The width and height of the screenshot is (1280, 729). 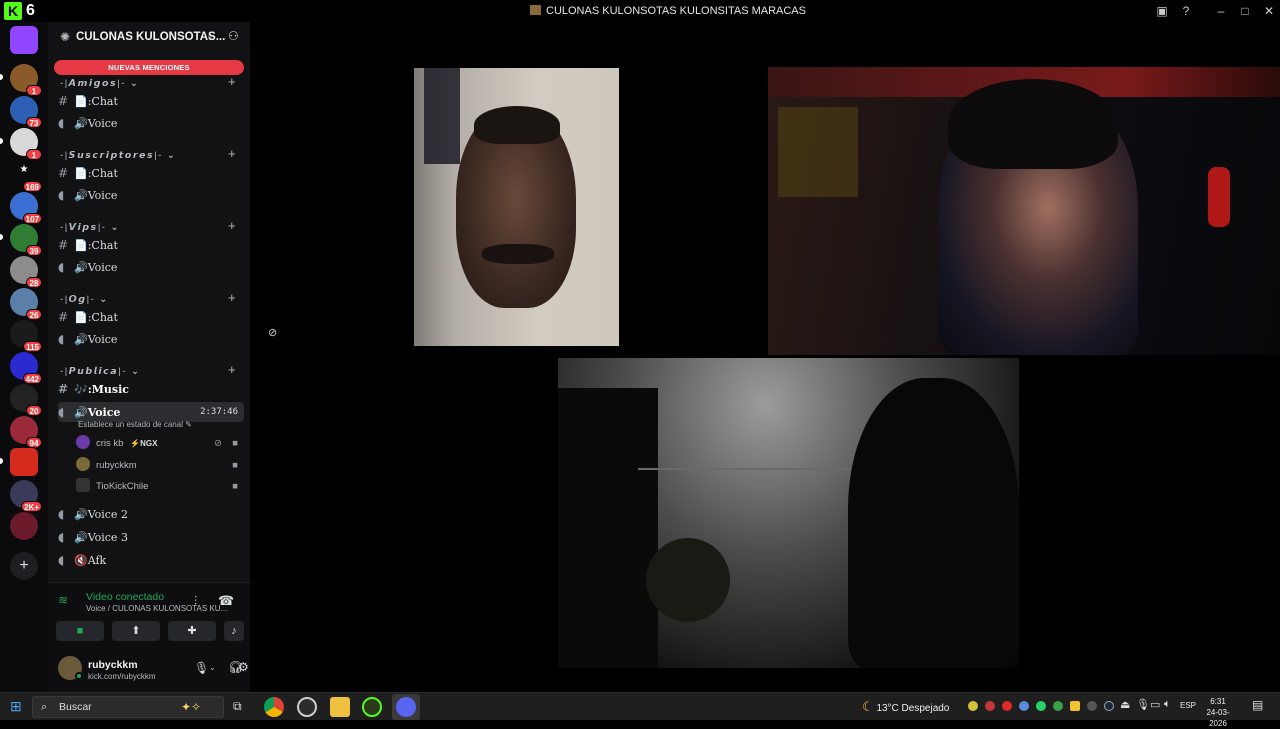 What do you see at coordinates (99, 83) in the screenshot?
I see `category-amigos: -|𝘼𝙢𝙞𝙜𝙤𝙨|- ⌄` at bounding box center [99, 83].